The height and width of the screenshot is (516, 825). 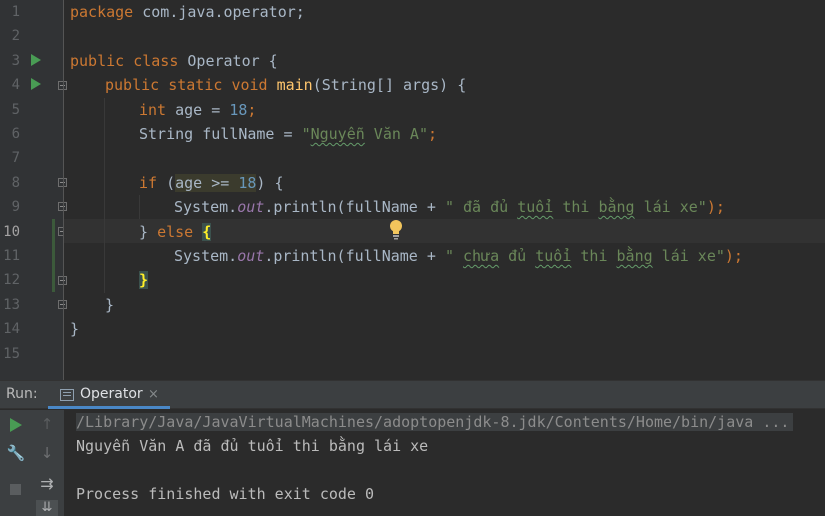 I want to click on keyword: if, so click(x=148, y=182).